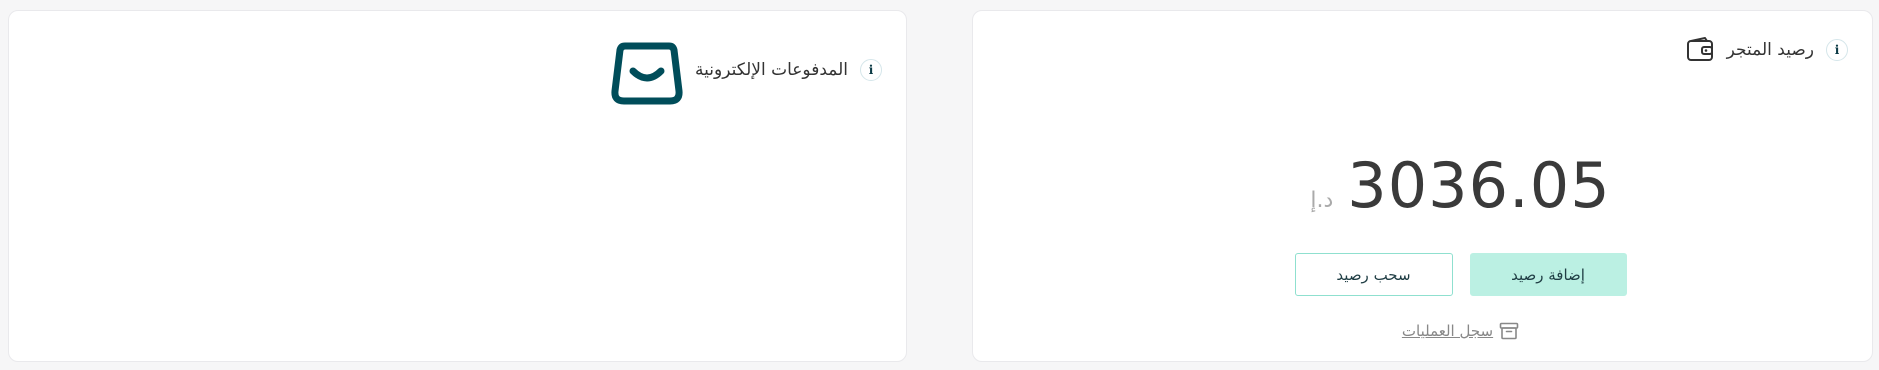 The width and height of the screenshot is (1879, 370). Describe the element at coordinates (1373, 274) in the screenshot. I see `withdraw-balance-button: سحب رصيد` at that location.